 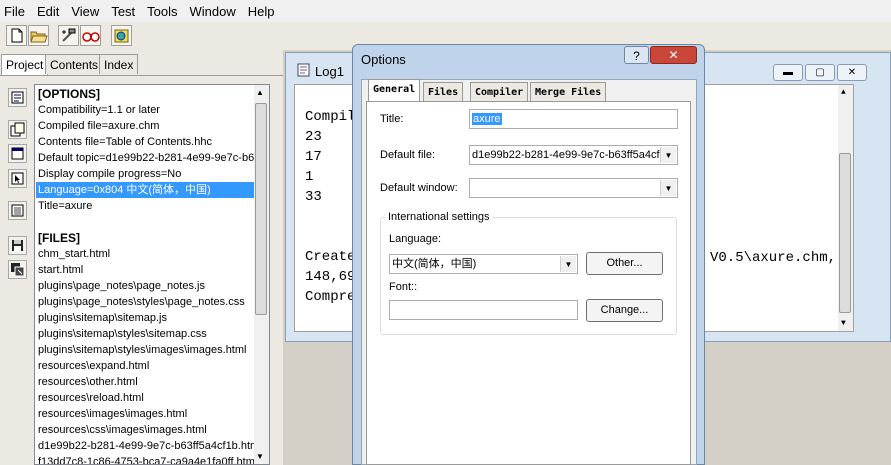 What do you see at coordinates (313, 197) in the screenshot?
I see `log-line: 33` at bounding box center [313, 197].